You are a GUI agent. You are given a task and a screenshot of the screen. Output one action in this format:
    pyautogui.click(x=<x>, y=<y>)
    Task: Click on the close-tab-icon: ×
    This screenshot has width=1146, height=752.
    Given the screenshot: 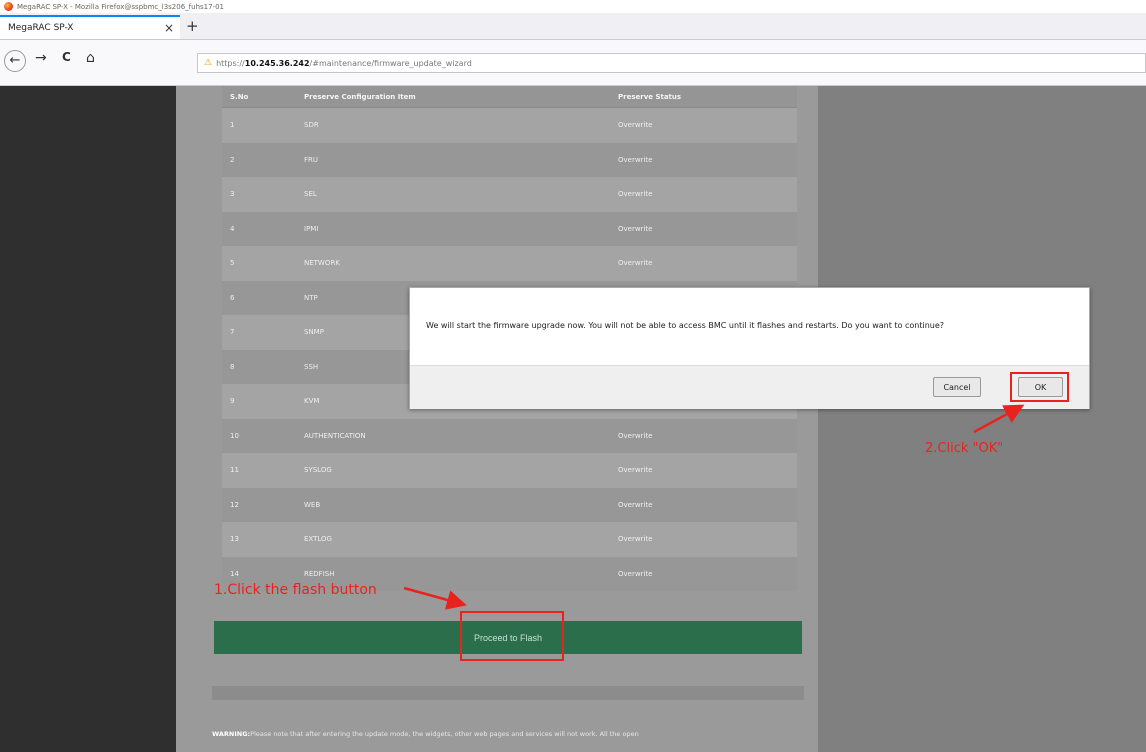 What is the action you would take?
    pyautogui.click(x=169, y=28)
    